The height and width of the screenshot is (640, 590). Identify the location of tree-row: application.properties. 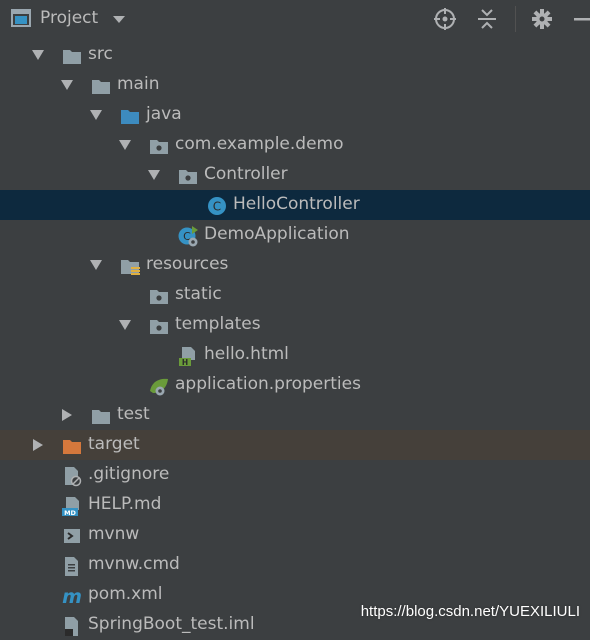
(295, 385).